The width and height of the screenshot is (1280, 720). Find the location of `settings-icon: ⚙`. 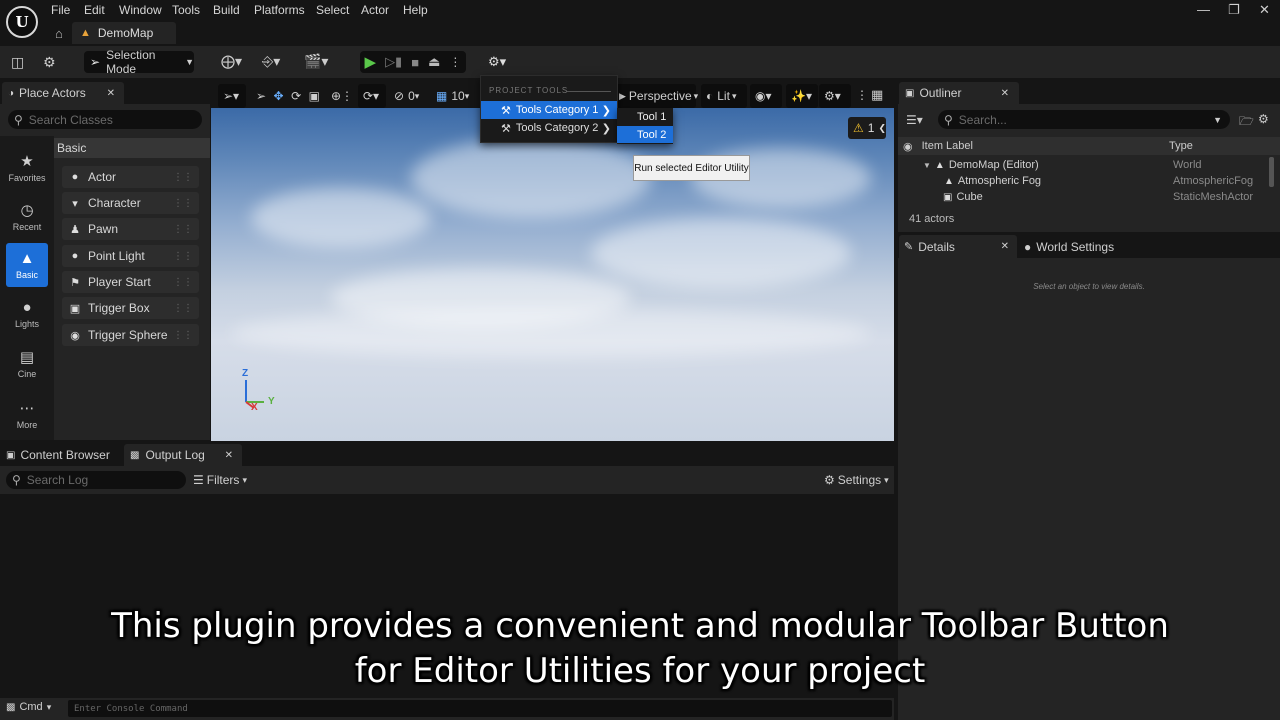

settings-icon: ⚙ is located at coordinates (1263, 119).